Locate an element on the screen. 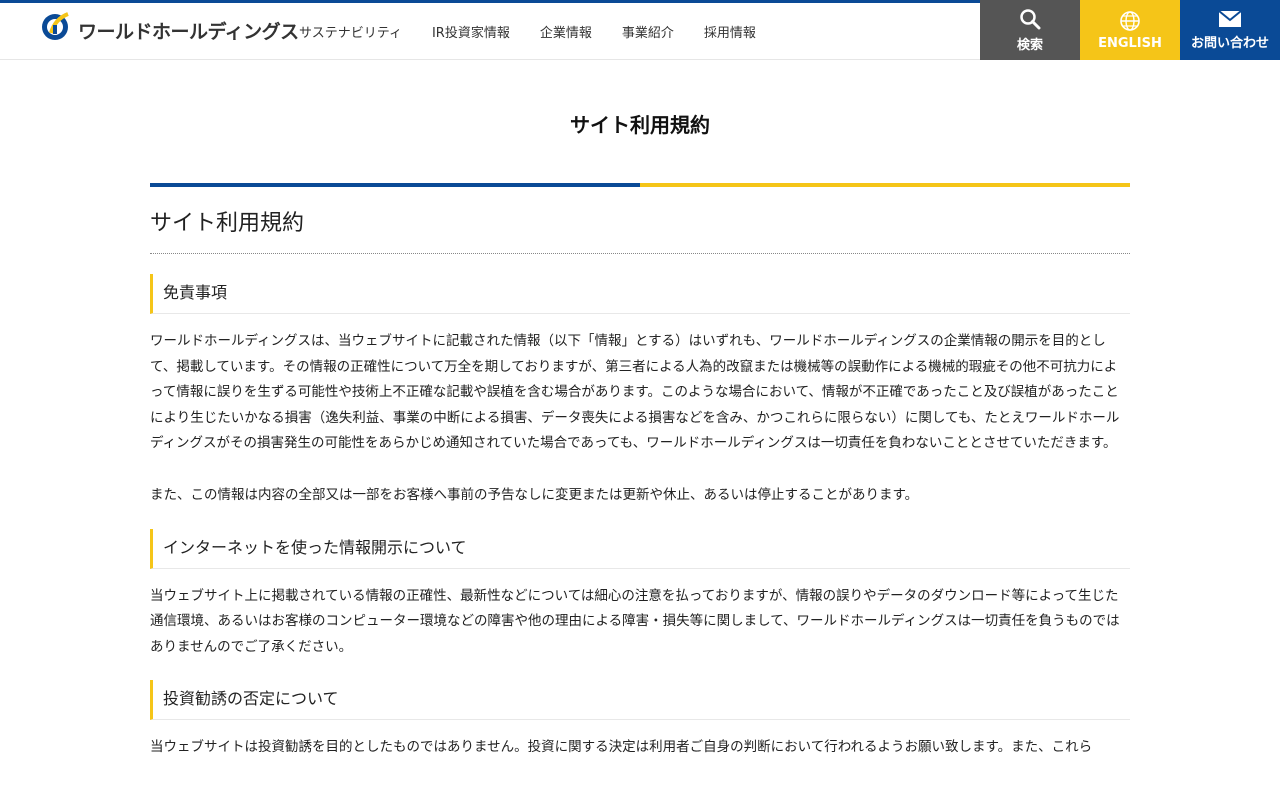  search-button-label: 検索 is located at coordinates (1029, 45).